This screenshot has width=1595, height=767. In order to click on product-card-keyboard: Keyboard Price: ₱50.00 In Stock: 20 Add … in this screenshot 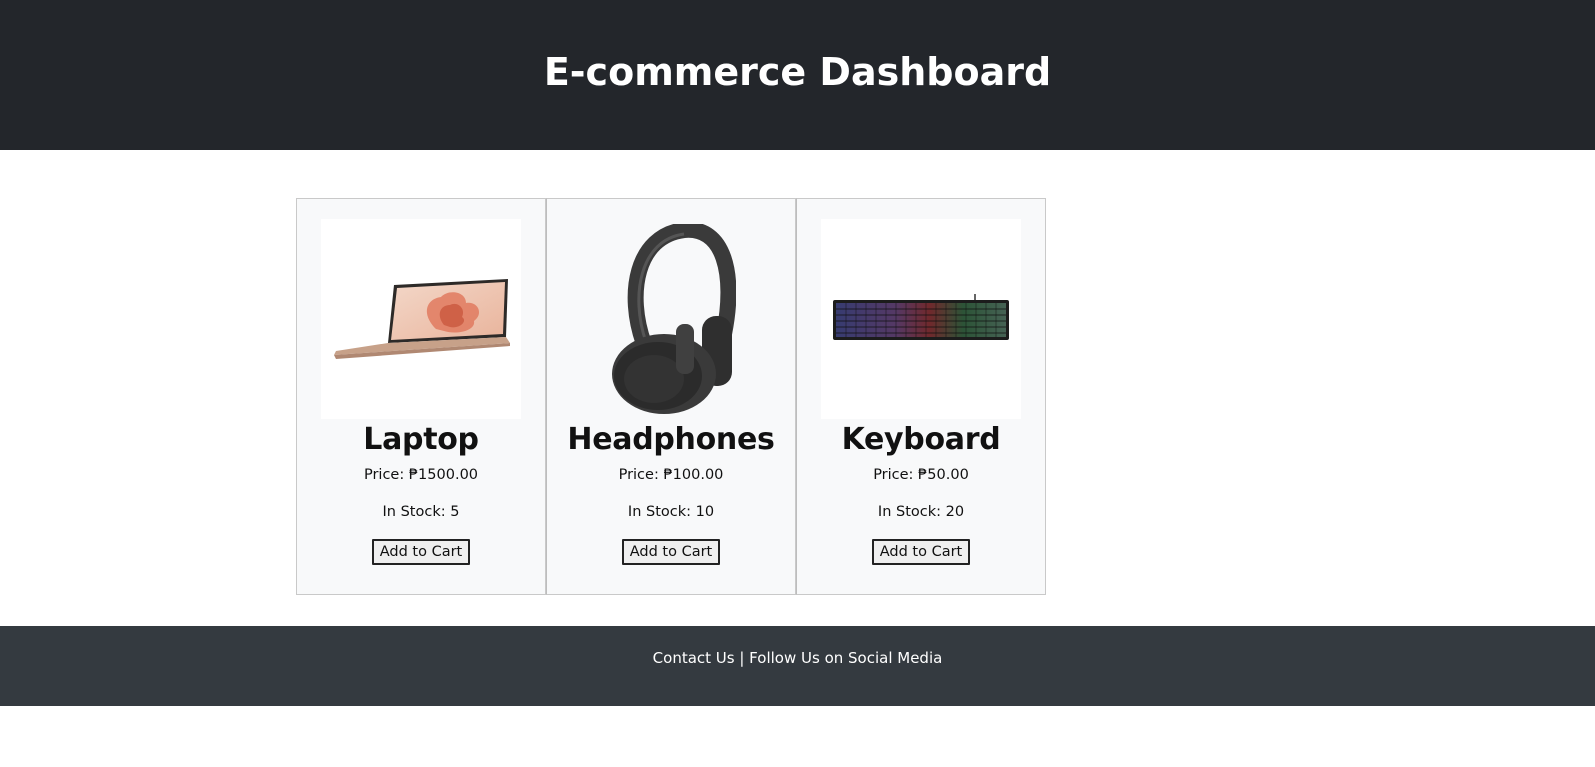, I will do `click(921, 396)`.